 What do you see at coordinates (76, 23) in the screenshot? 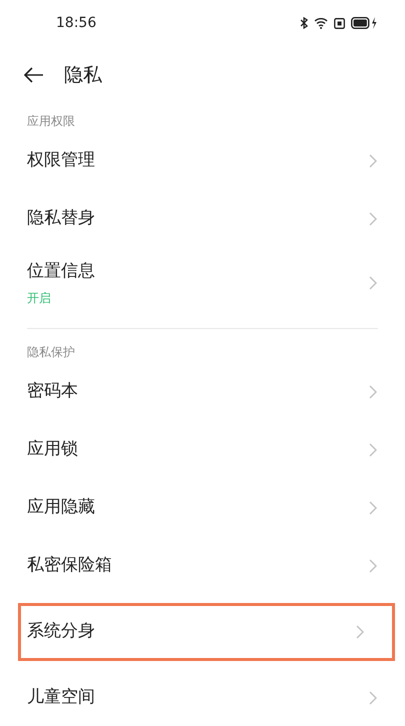
I see `status-time: 18:56` at bounding box center [76, 23].